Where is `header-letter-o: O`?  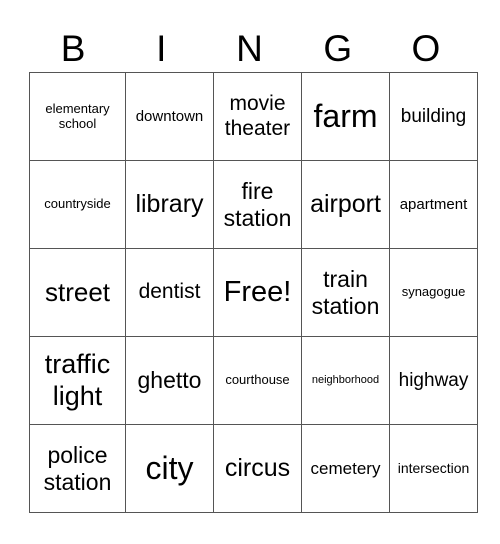
header-letter-o: O is located at coordinates (426, 48).